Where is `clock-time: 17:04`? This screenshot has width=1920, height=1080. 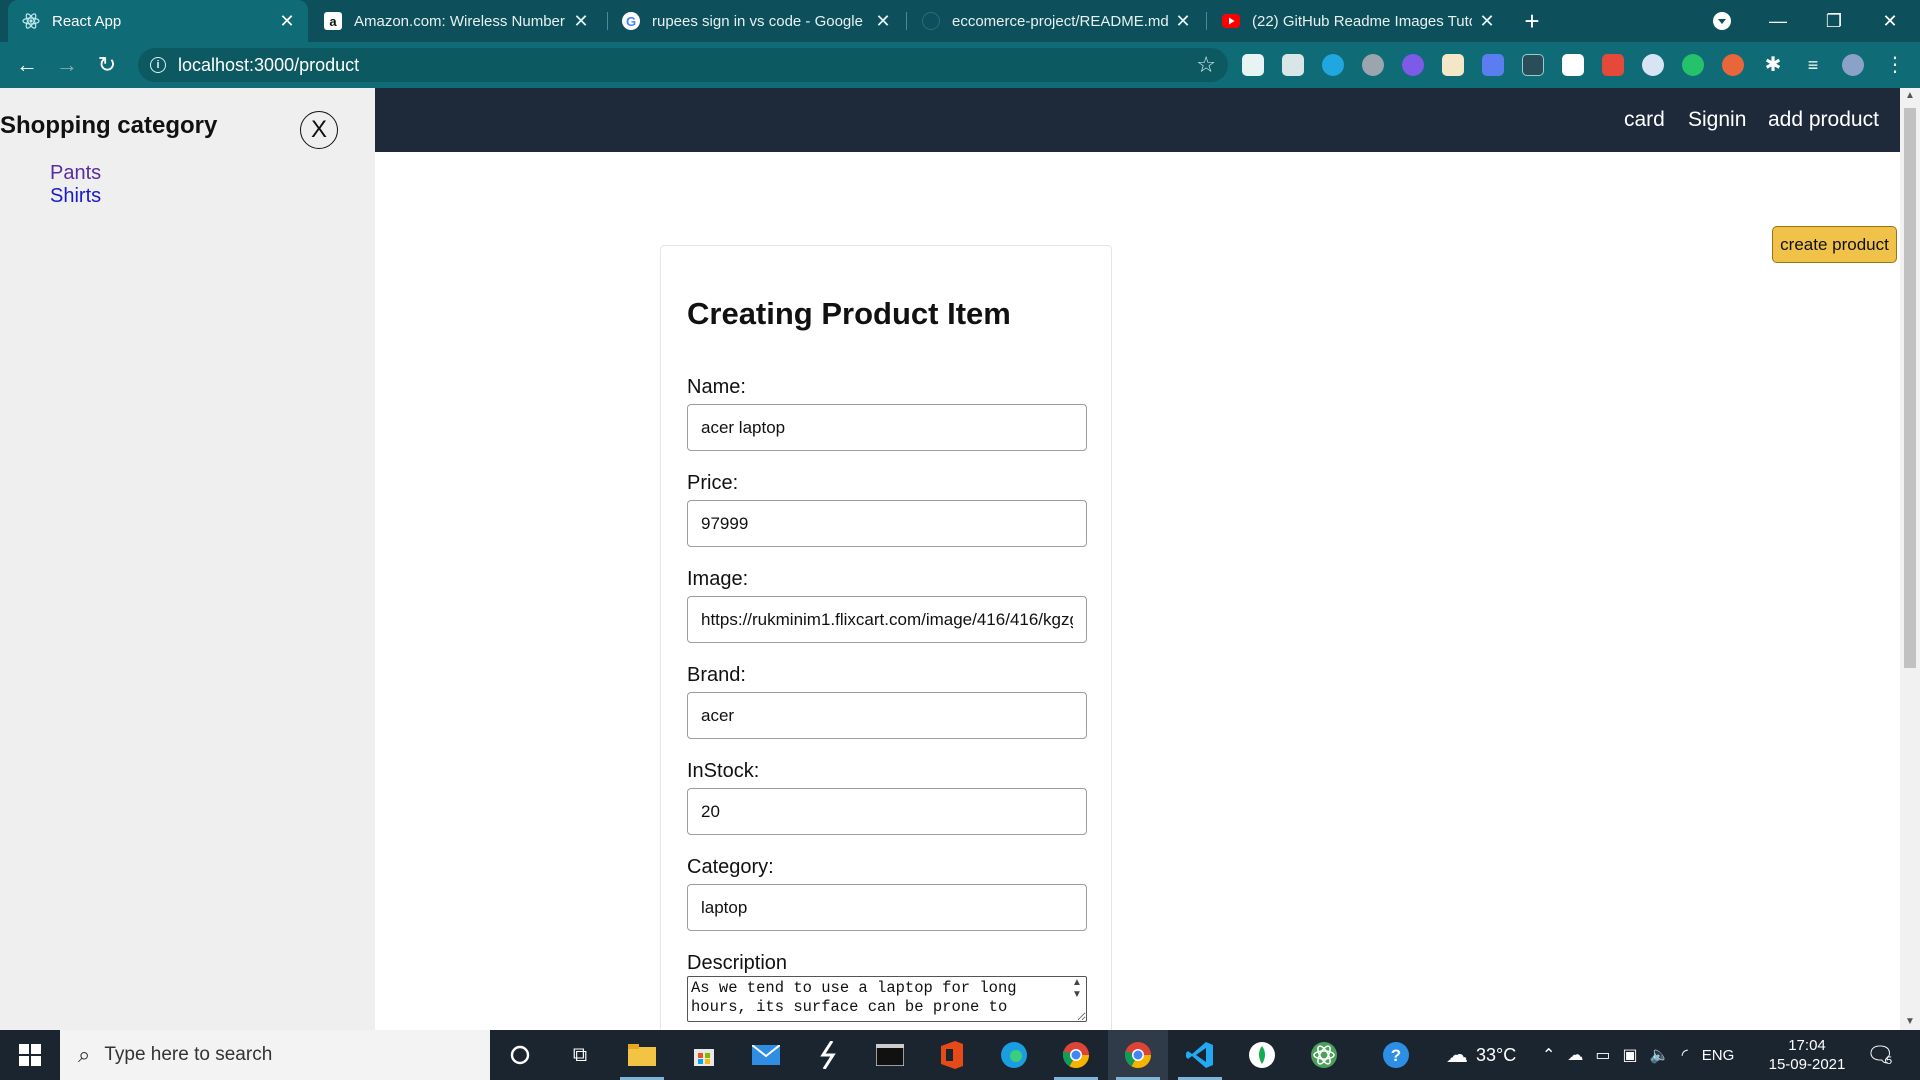
clock-time: 17:04 is located at coordinates (1807, 1045).